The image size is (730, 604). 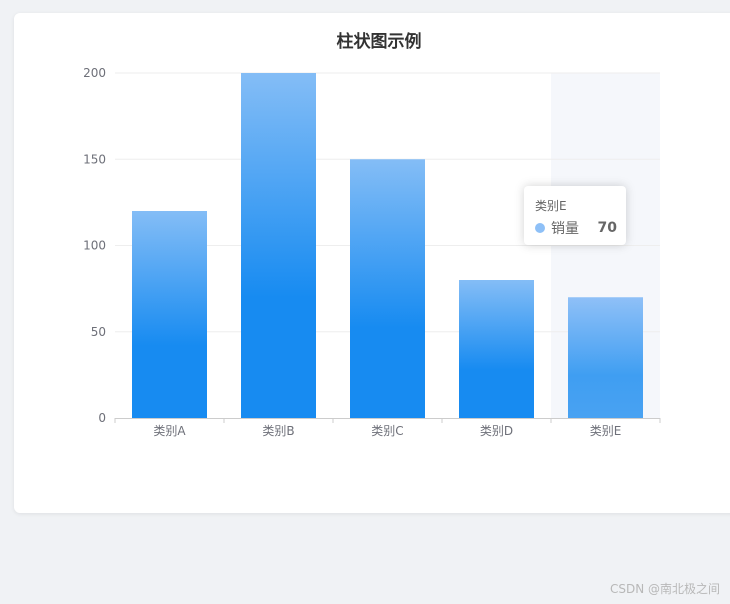 What do you see at coordinates (605, 357) in the screenshot?
I see `bar-类别E` at bounding box center [605, 357].